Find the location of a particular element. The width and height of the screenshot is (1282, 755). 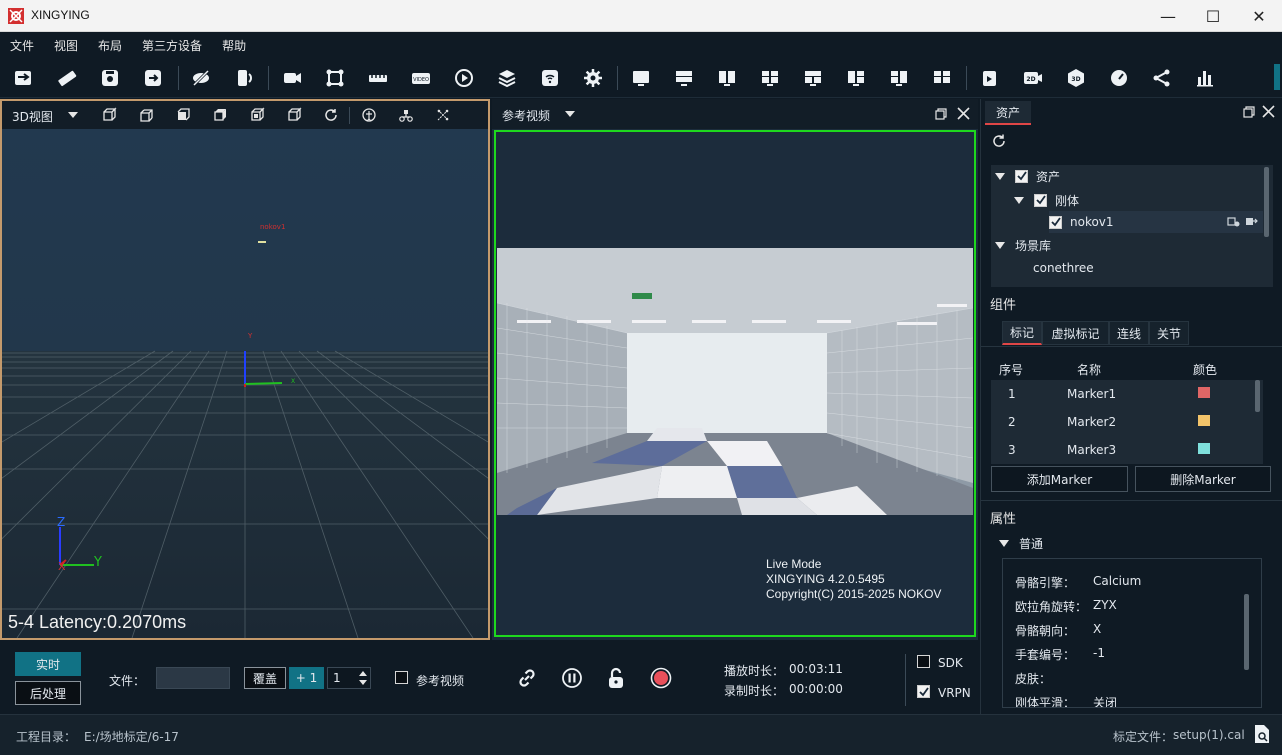

export-icon is located at coordinates (153, 78).